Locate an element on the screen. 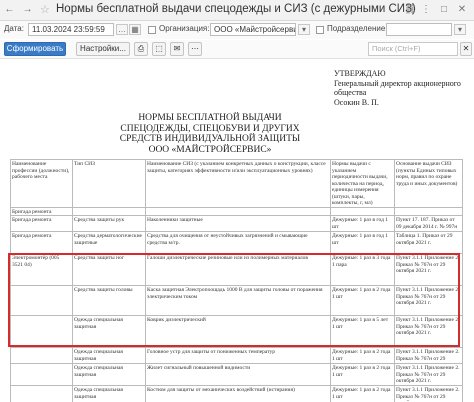  org-dropdown-icon: ▾ is located at coordinates (304, 29).